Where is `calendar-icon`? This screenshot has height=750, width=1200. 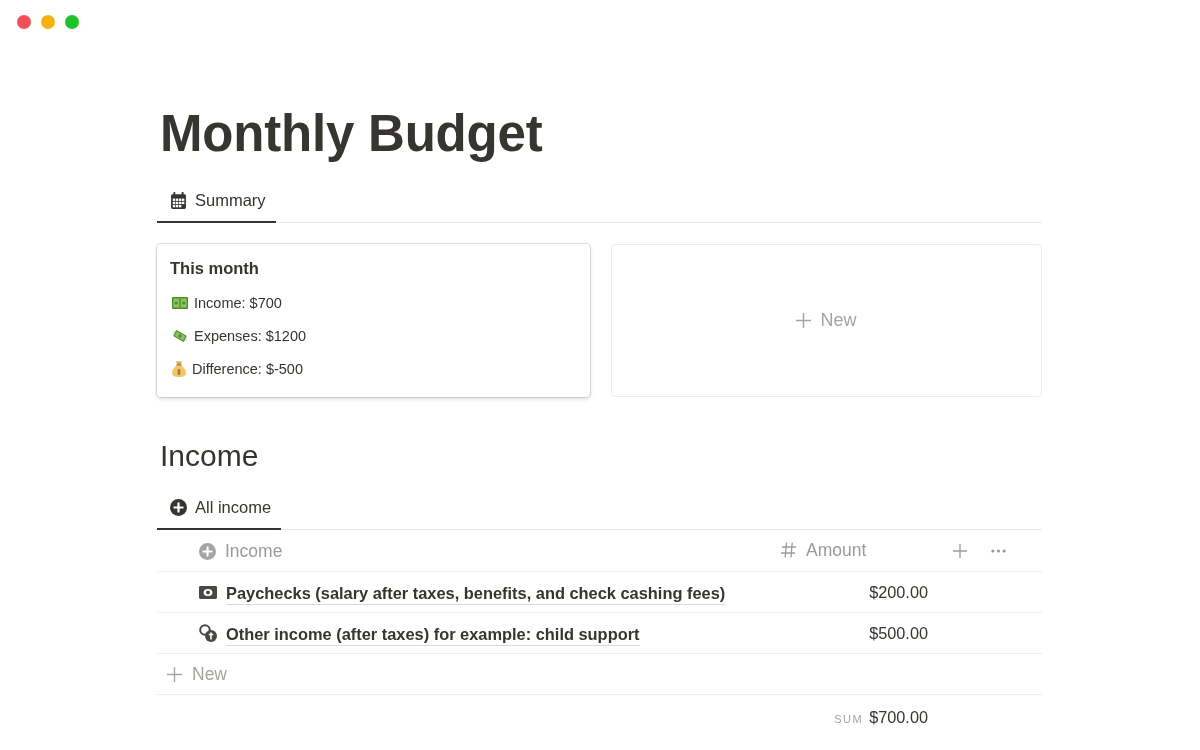 calendar-icon is located at coordinates (178, 200).